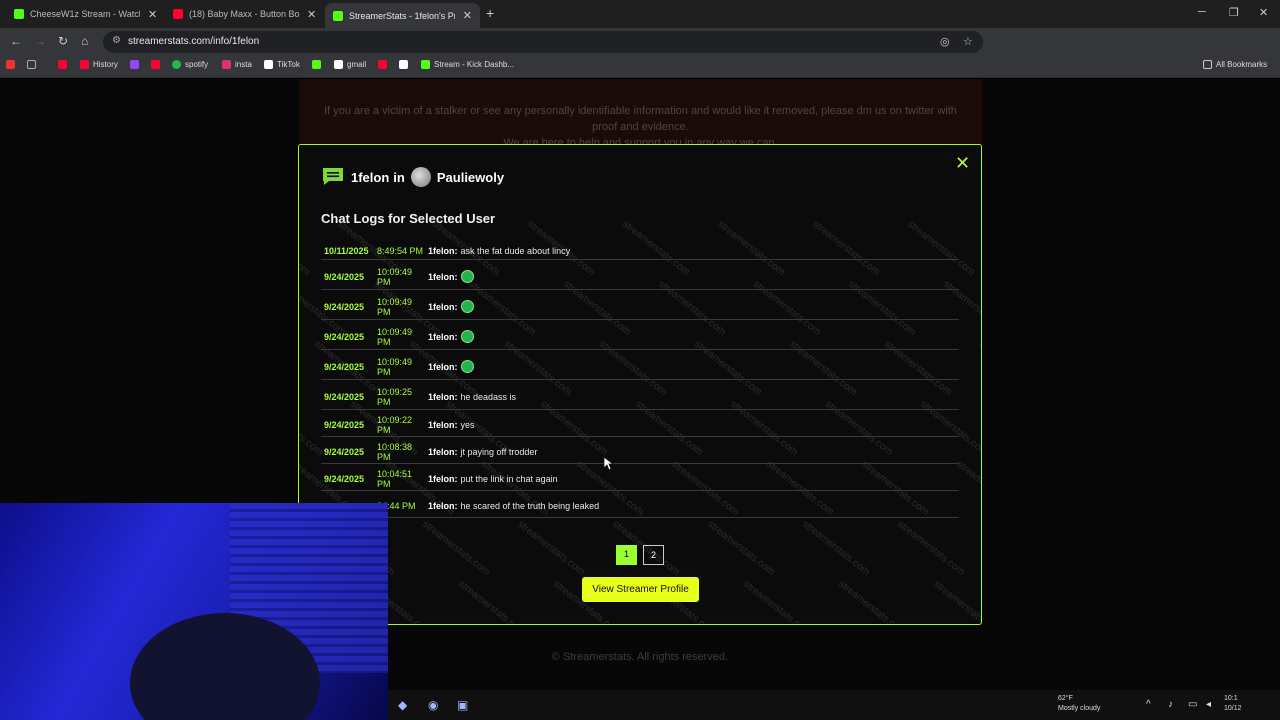 The image size is (1280, 720). What do you see at coordinates (194, 611) in the screenshot?
I see `webcam-overlay` at bounding box center [194, 611].